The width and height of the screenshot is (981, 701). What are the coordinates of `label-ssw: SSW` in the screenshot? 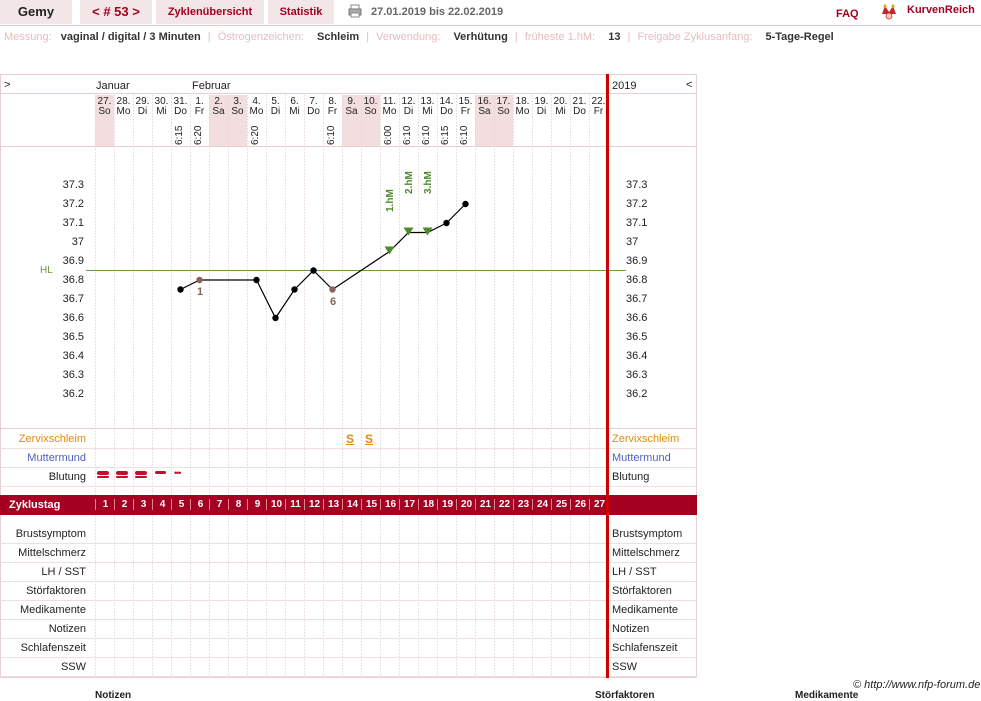 It's located at (73, 667).